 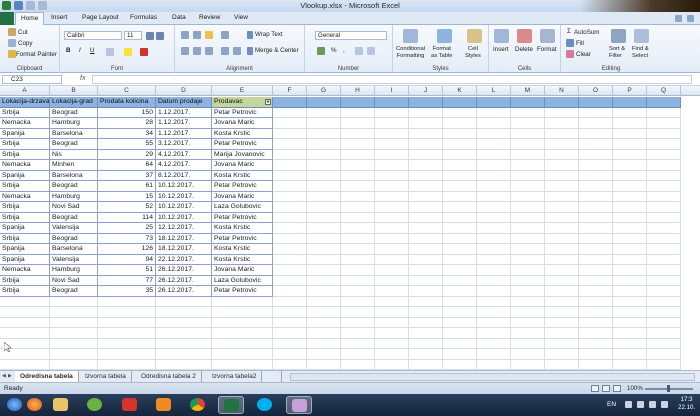 I want to click on table-cell: Marija Jovanovic, so click(x=242, y=154).